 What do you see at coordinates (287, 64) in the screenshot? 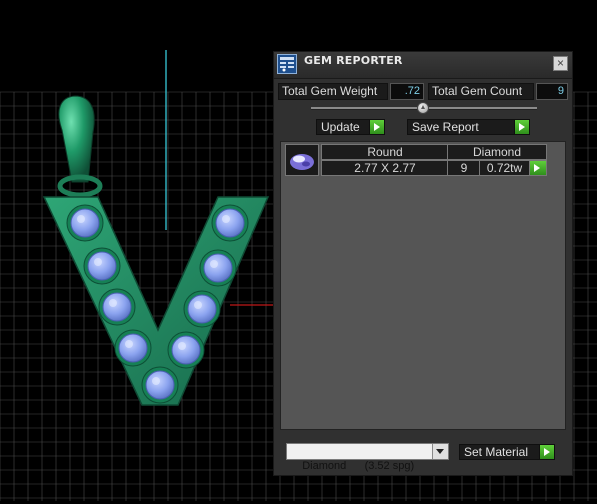
I see `gem-reporter-icon` at bounding box center [287, 64].